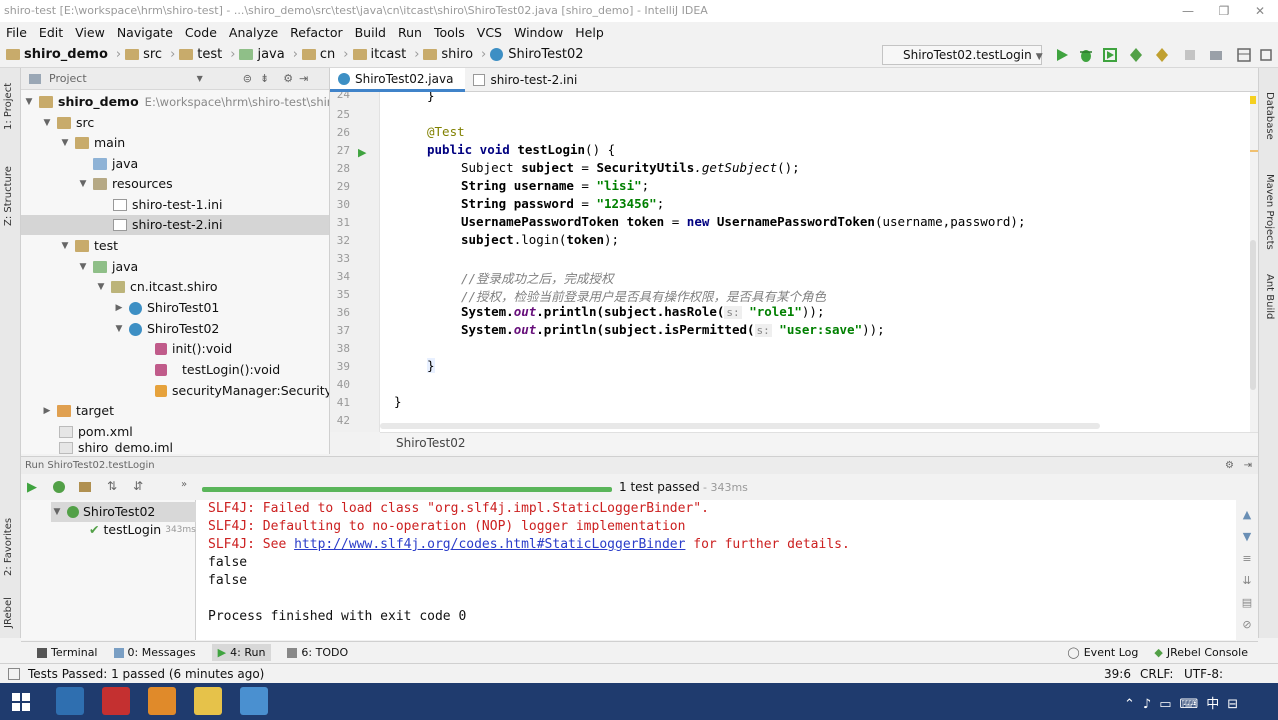  What do you see at coordinates (47, 411) in the screenshot?
I see `expand-arrow-icon: ▶` at bounding box center [47, 411].